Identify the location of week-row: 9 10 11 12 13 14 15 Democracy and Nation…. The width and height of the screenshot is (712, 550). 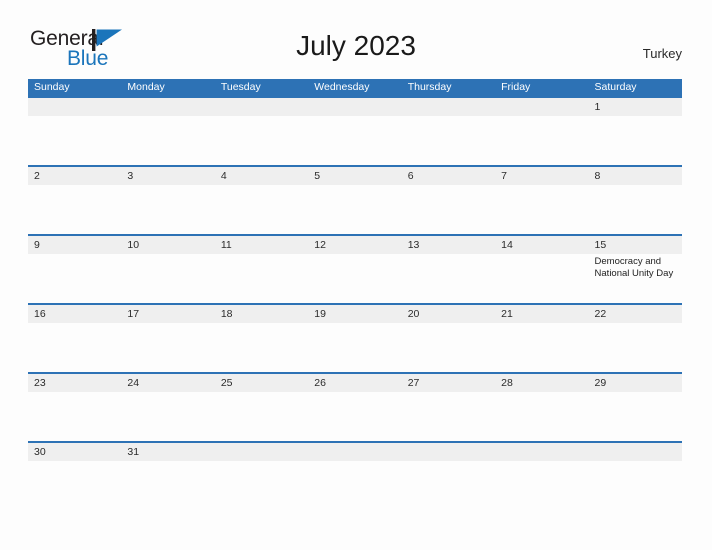
(355, 268).